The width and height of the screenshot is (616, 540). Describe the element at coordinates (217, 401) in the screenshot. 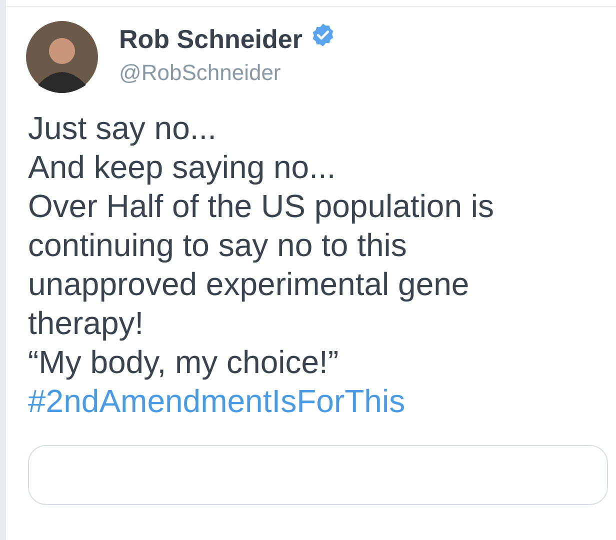

I see `hashtag-link: #2ndAmendmentIsForThis` at that location.